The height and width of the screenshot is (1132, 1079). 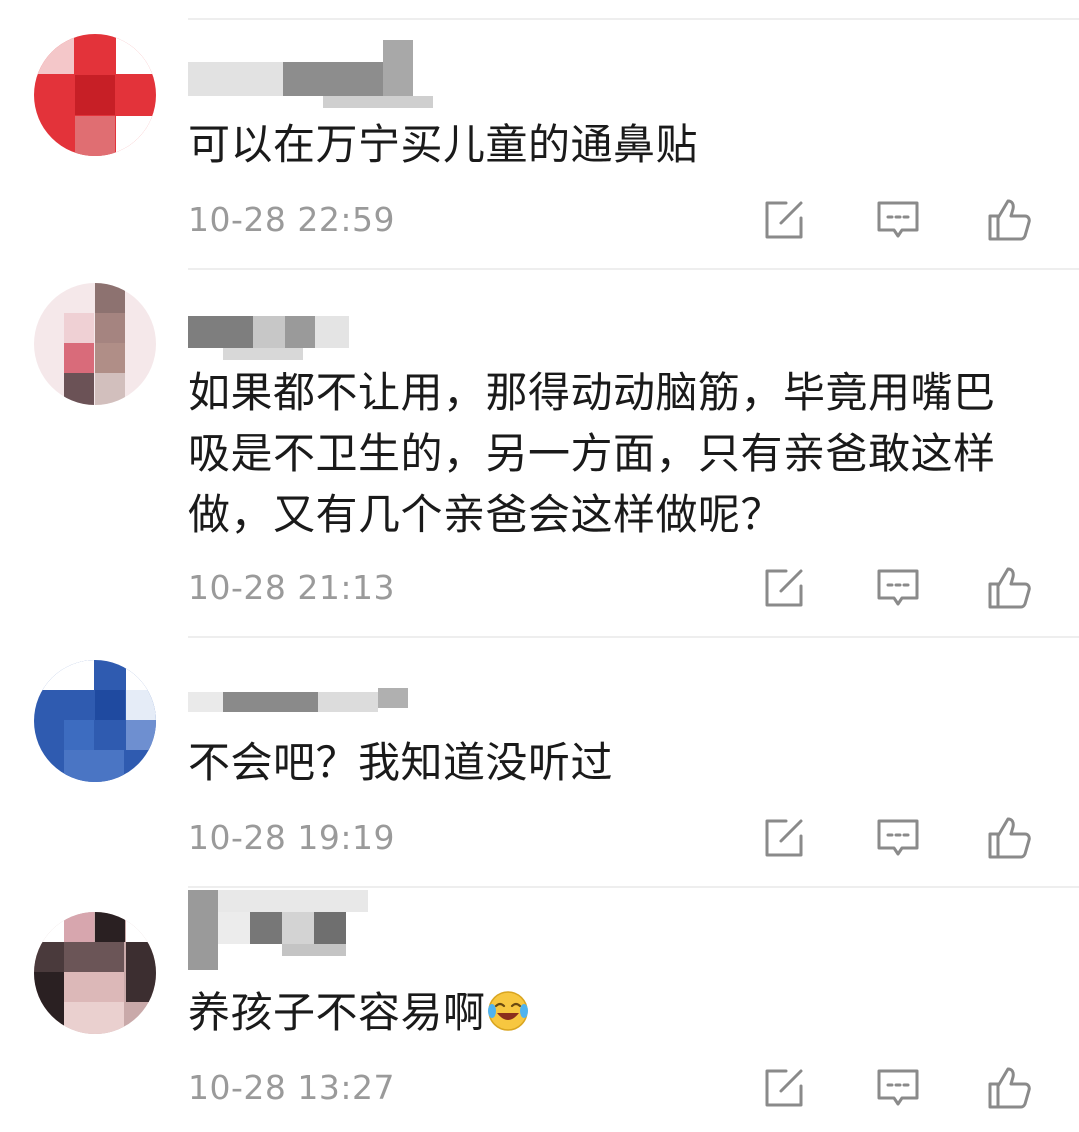 I want to click on comment-text: 可以在万宁买儿童的通鼻贴, so click(x=443, y=144).